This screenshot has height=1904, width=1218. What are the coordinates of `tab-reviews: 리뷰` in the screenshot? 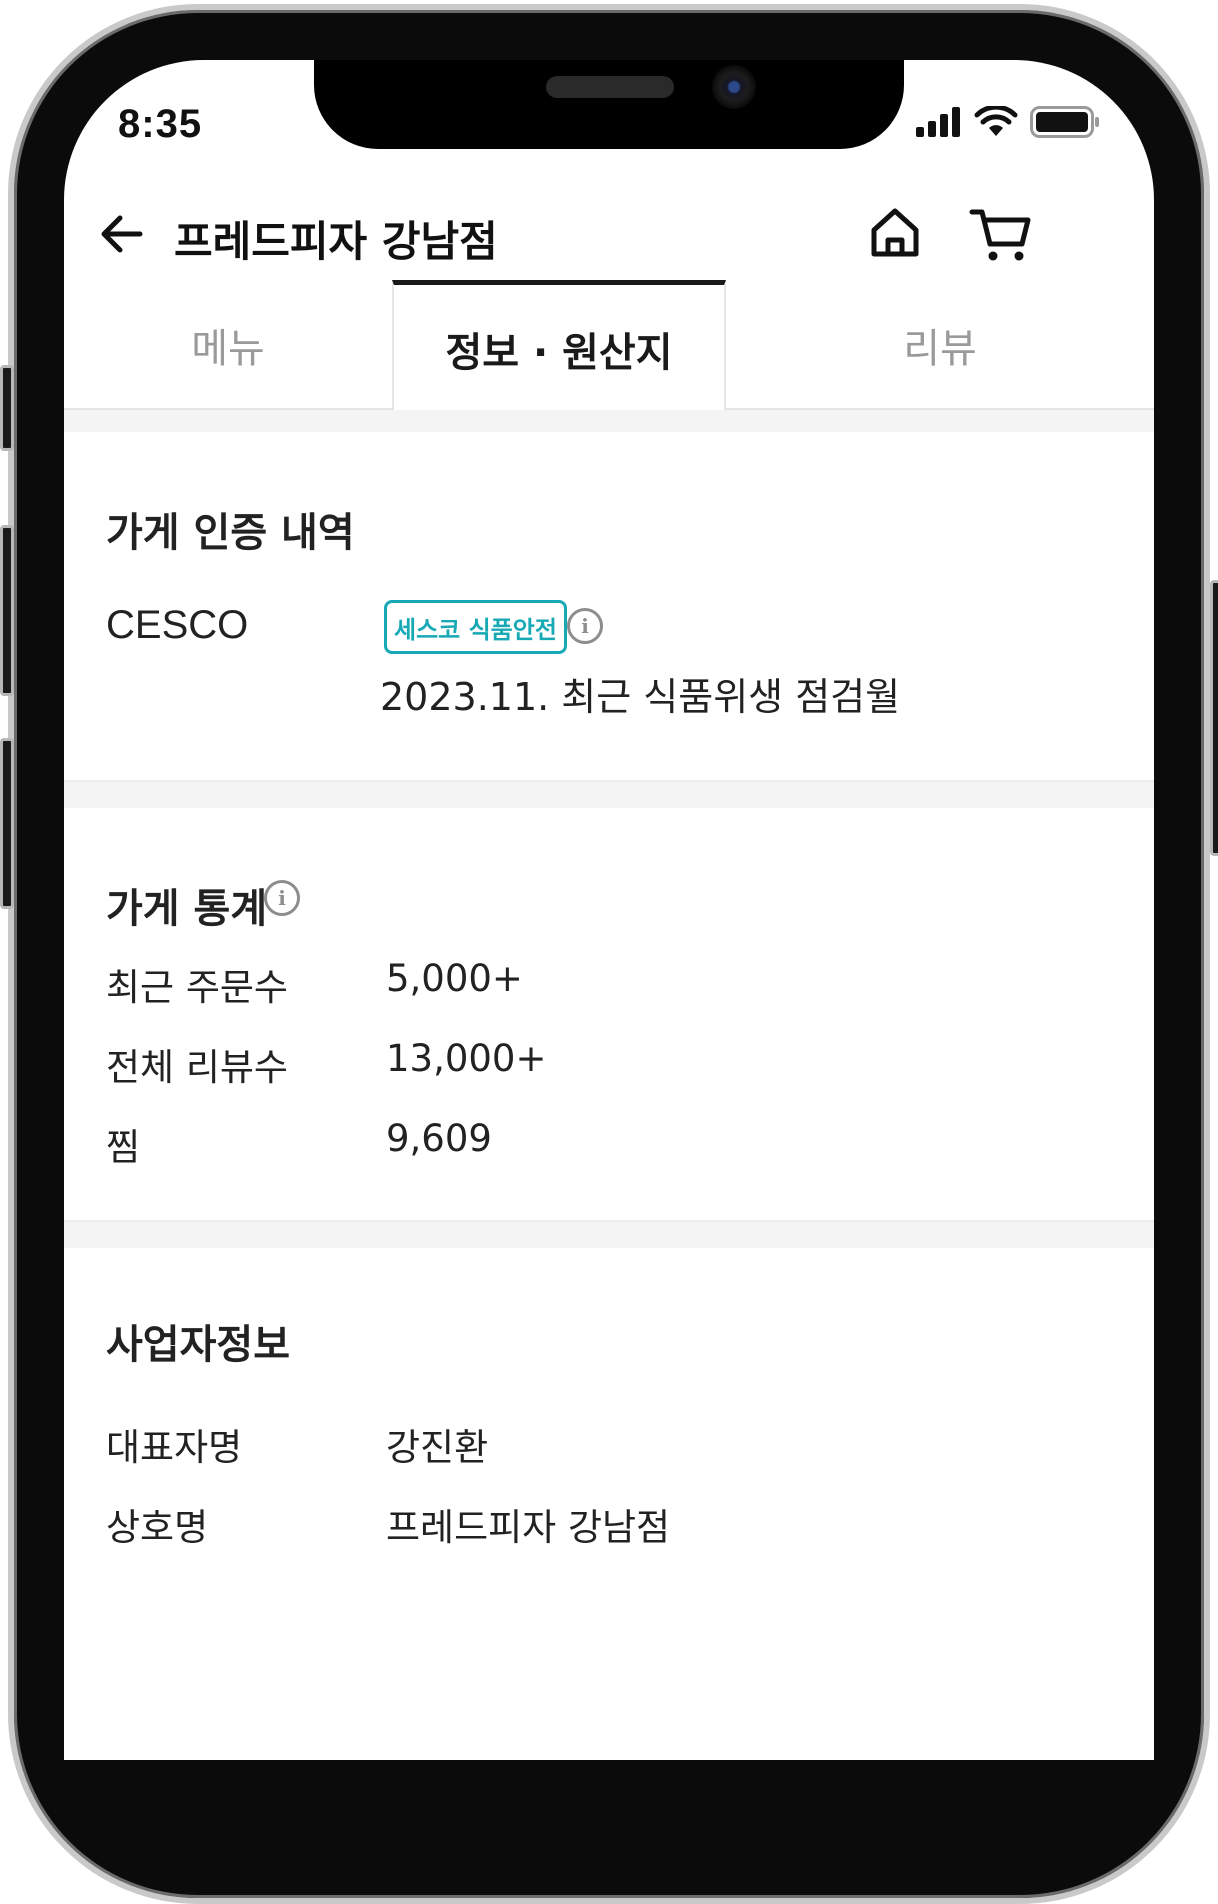 It's located at (940, 345).